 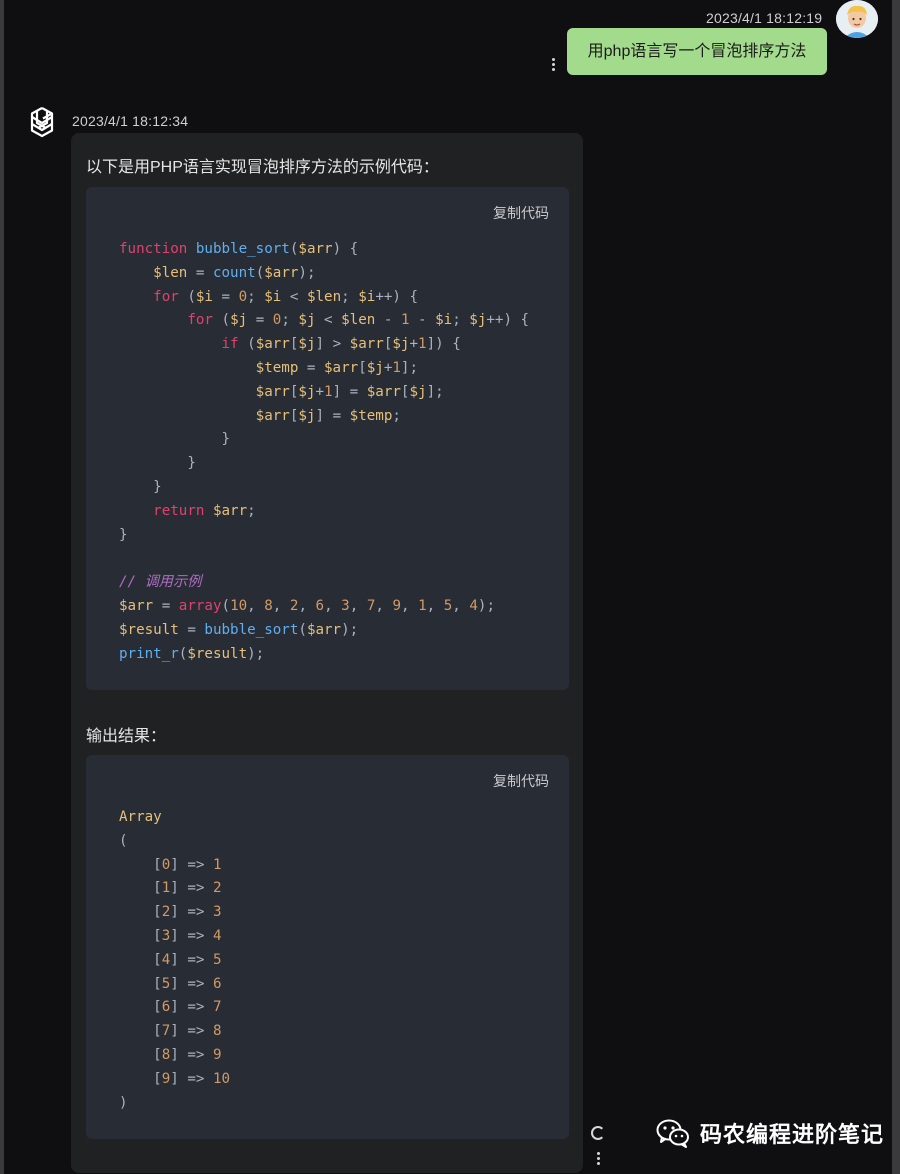 What do you see at coordinates (672, 1133) in the screenshot?
I see `wechat-icon` at bounding box center [672, 1133].